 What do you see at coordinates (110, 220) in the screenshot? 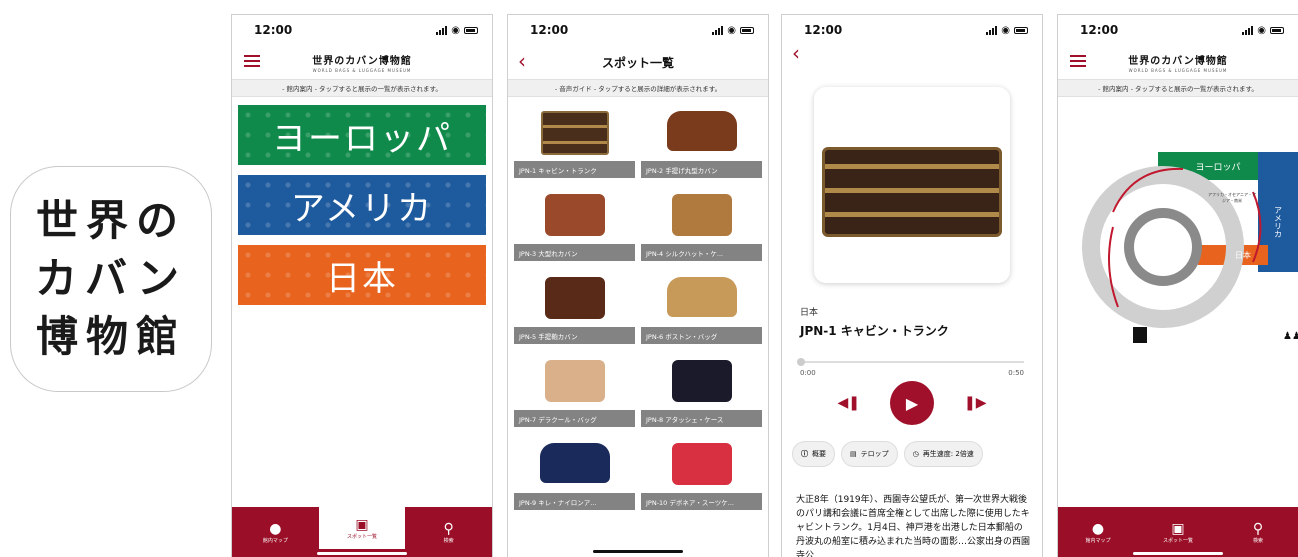
I see `app-icon-line: 世界の` at bounding box center [110, 220].